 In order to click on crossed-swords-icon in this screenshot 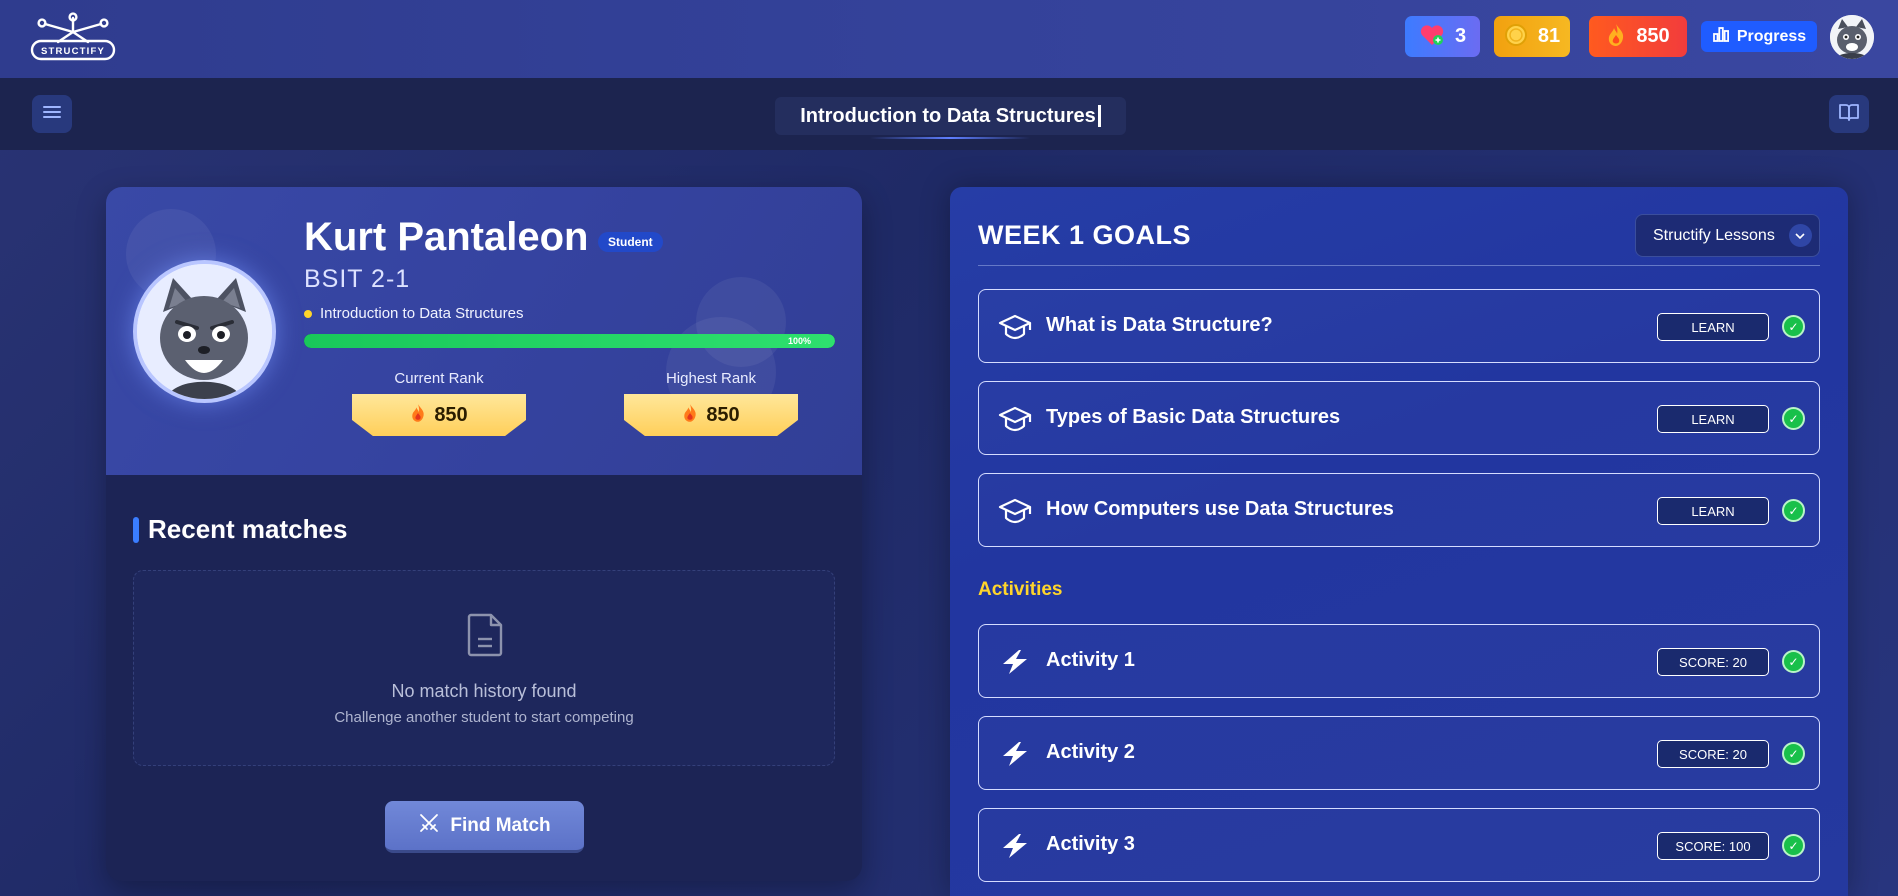, I will do `click(429, 826)`.